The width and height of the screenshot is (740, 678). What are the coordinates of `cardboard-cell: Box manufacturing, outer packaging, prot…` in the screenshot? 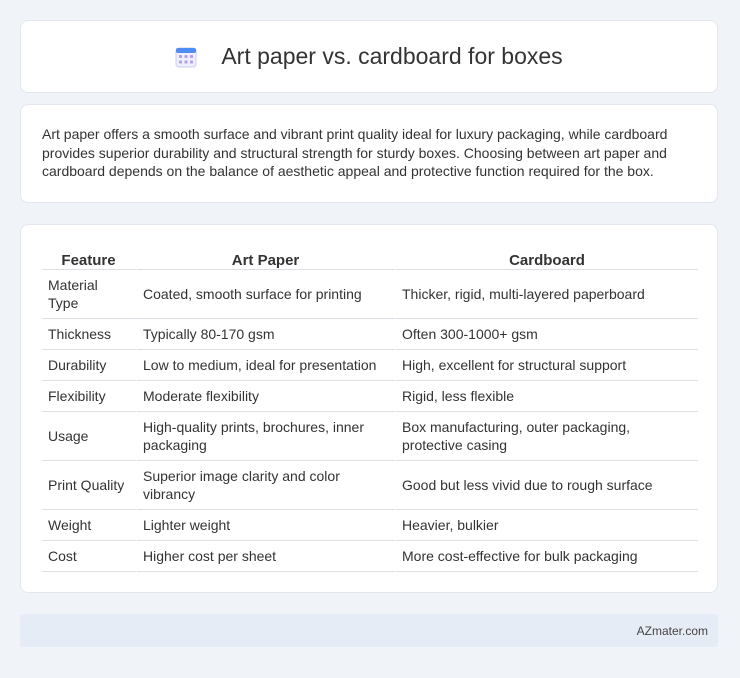 It's located at (547, 436).